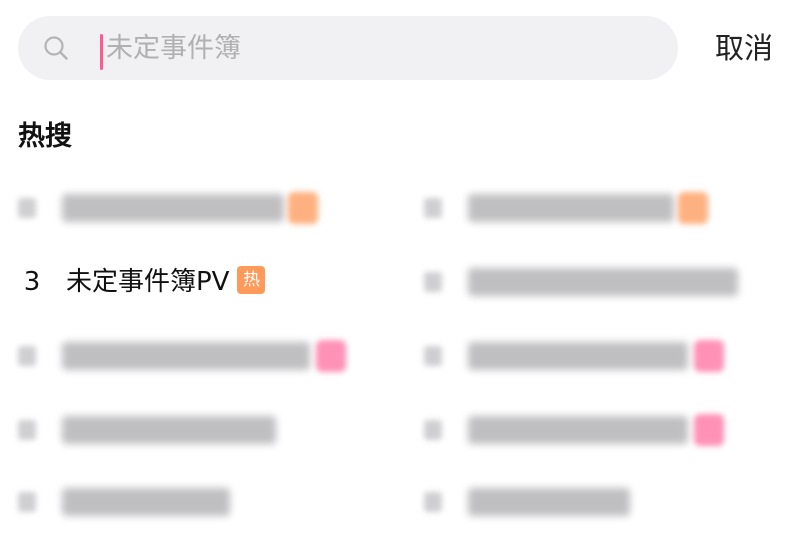 Image resolution: width=800 pixels, height=552 pixels. I want to click on hot-search-item: 3 未定事件簿PV 热, so click(203, 282).